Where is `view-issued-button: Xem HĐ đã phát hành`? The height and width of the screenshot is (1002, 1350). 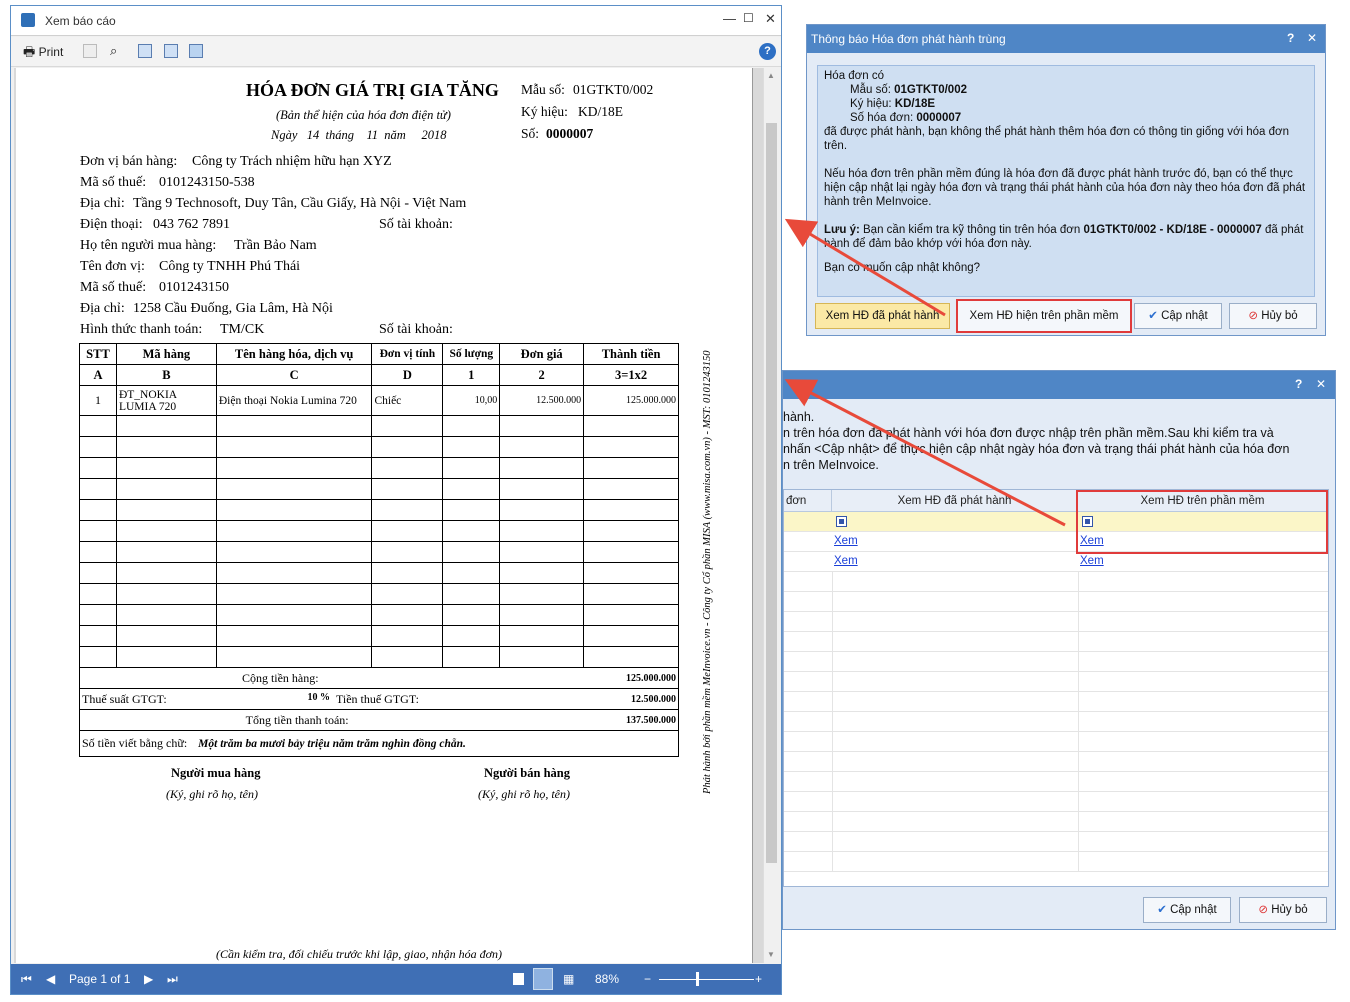
view-issued-button: Xem HĐ đã phát hành is located at coordinates (882, 316).